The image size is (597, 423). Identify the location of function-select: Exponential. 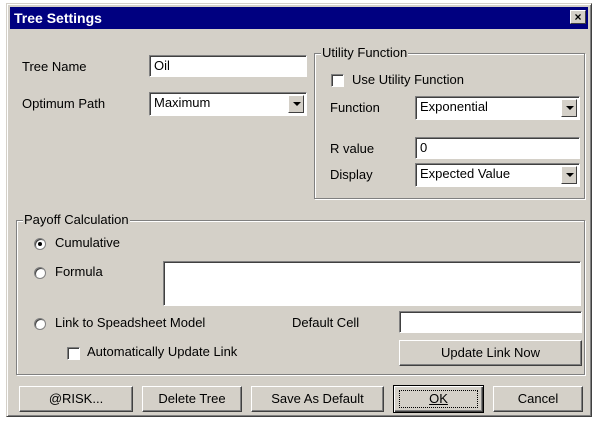
(497, 108).